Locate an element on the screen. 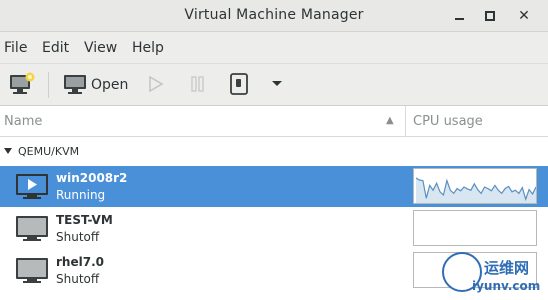 The height and width of the screenshot is (300, 548). vm-status: Running is located at coordinates (81, 195).